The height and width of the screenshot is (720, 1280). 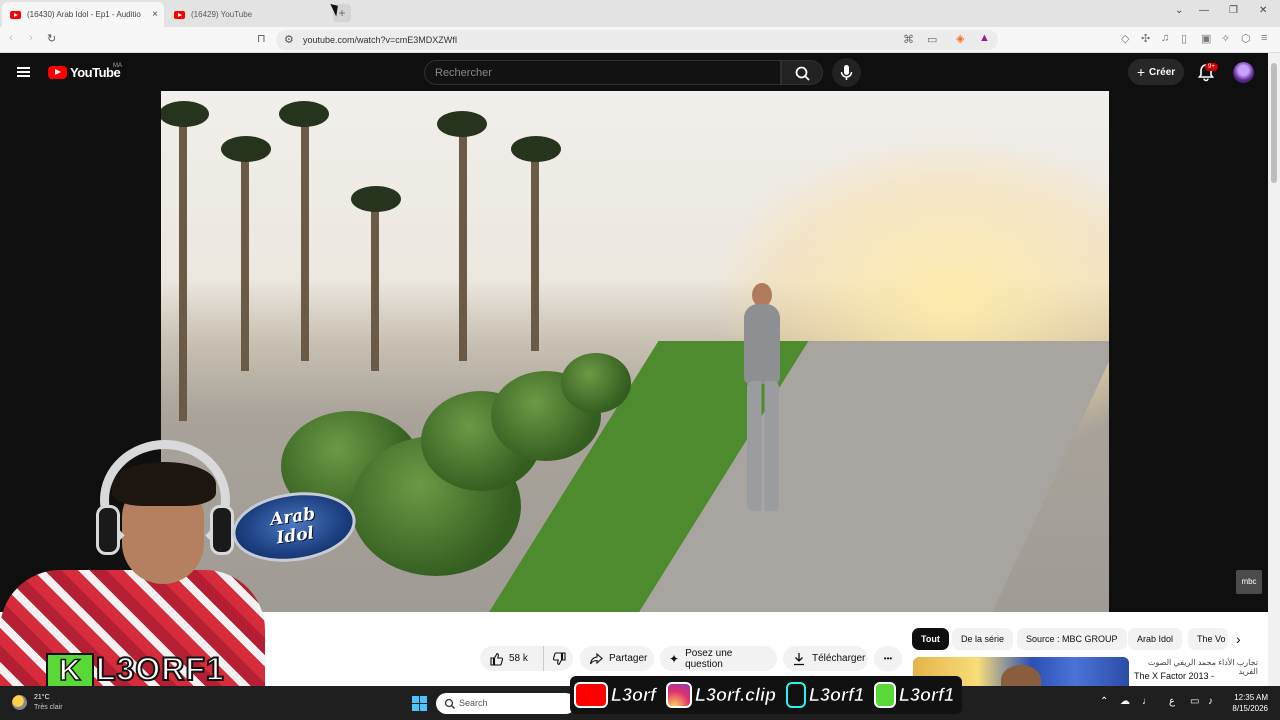 I want to click on temperature: 21°C, so click(x=42, y=697).